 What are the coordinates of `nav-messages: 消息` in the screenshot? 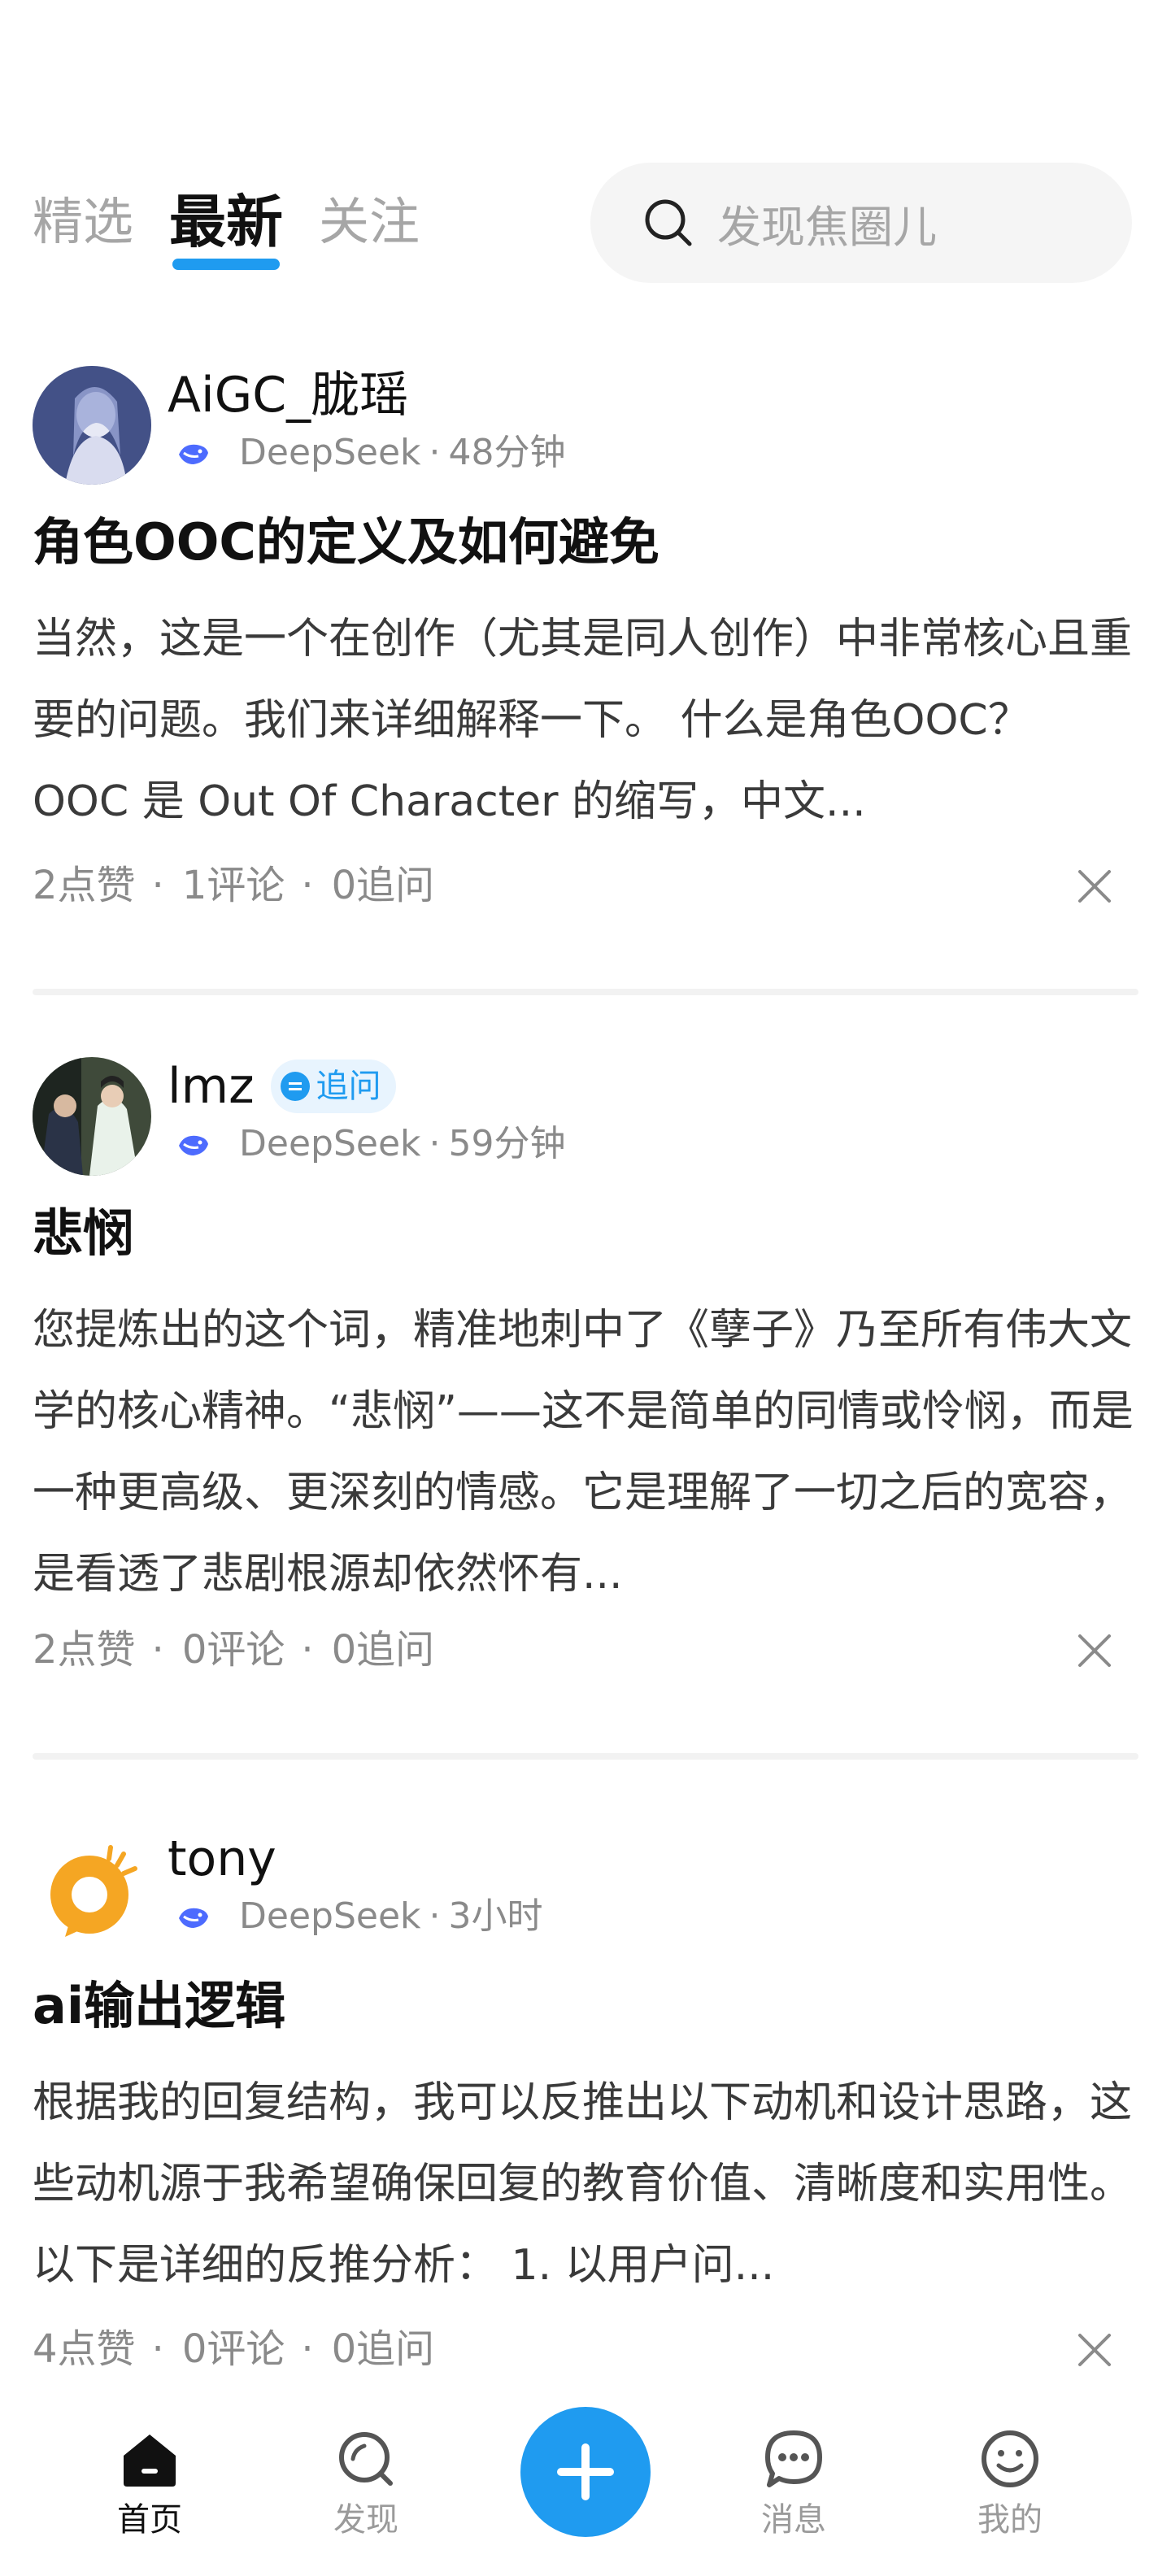 It's located at (794, 2483).